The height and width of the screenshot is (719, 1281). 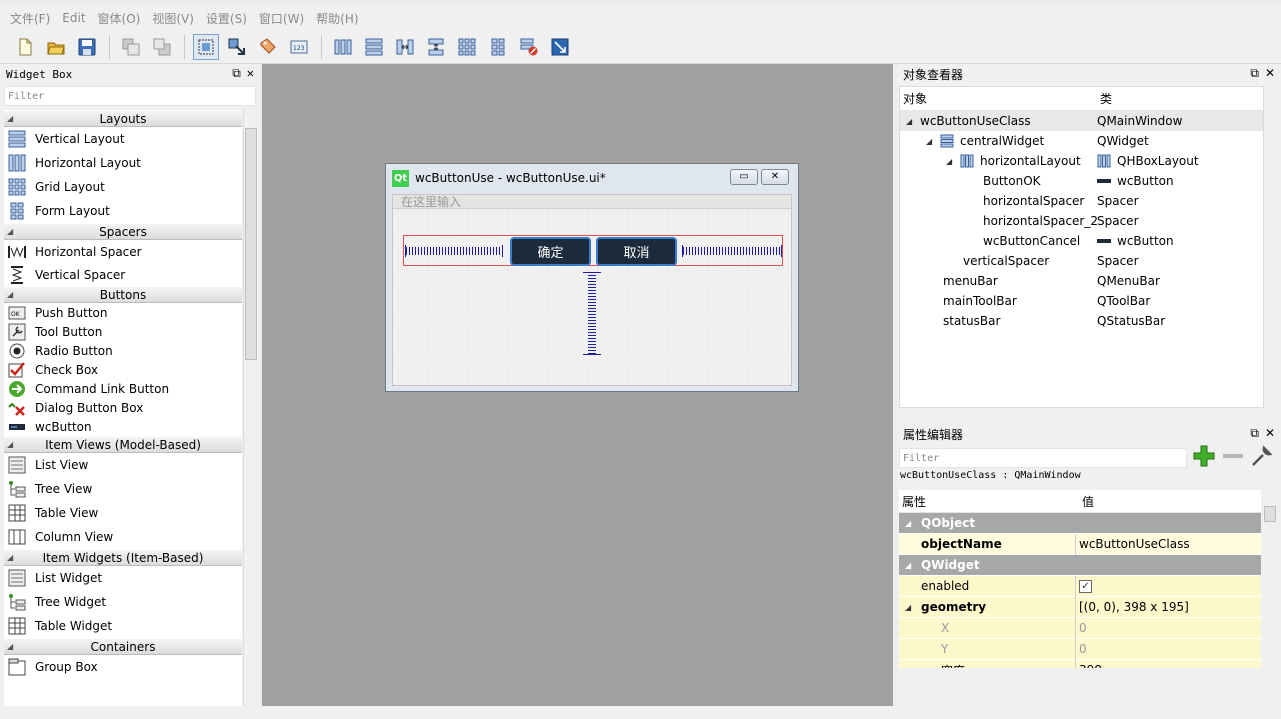 I want to click on widget-item-push-button: OK Push Button, so click(x=123, y=312).